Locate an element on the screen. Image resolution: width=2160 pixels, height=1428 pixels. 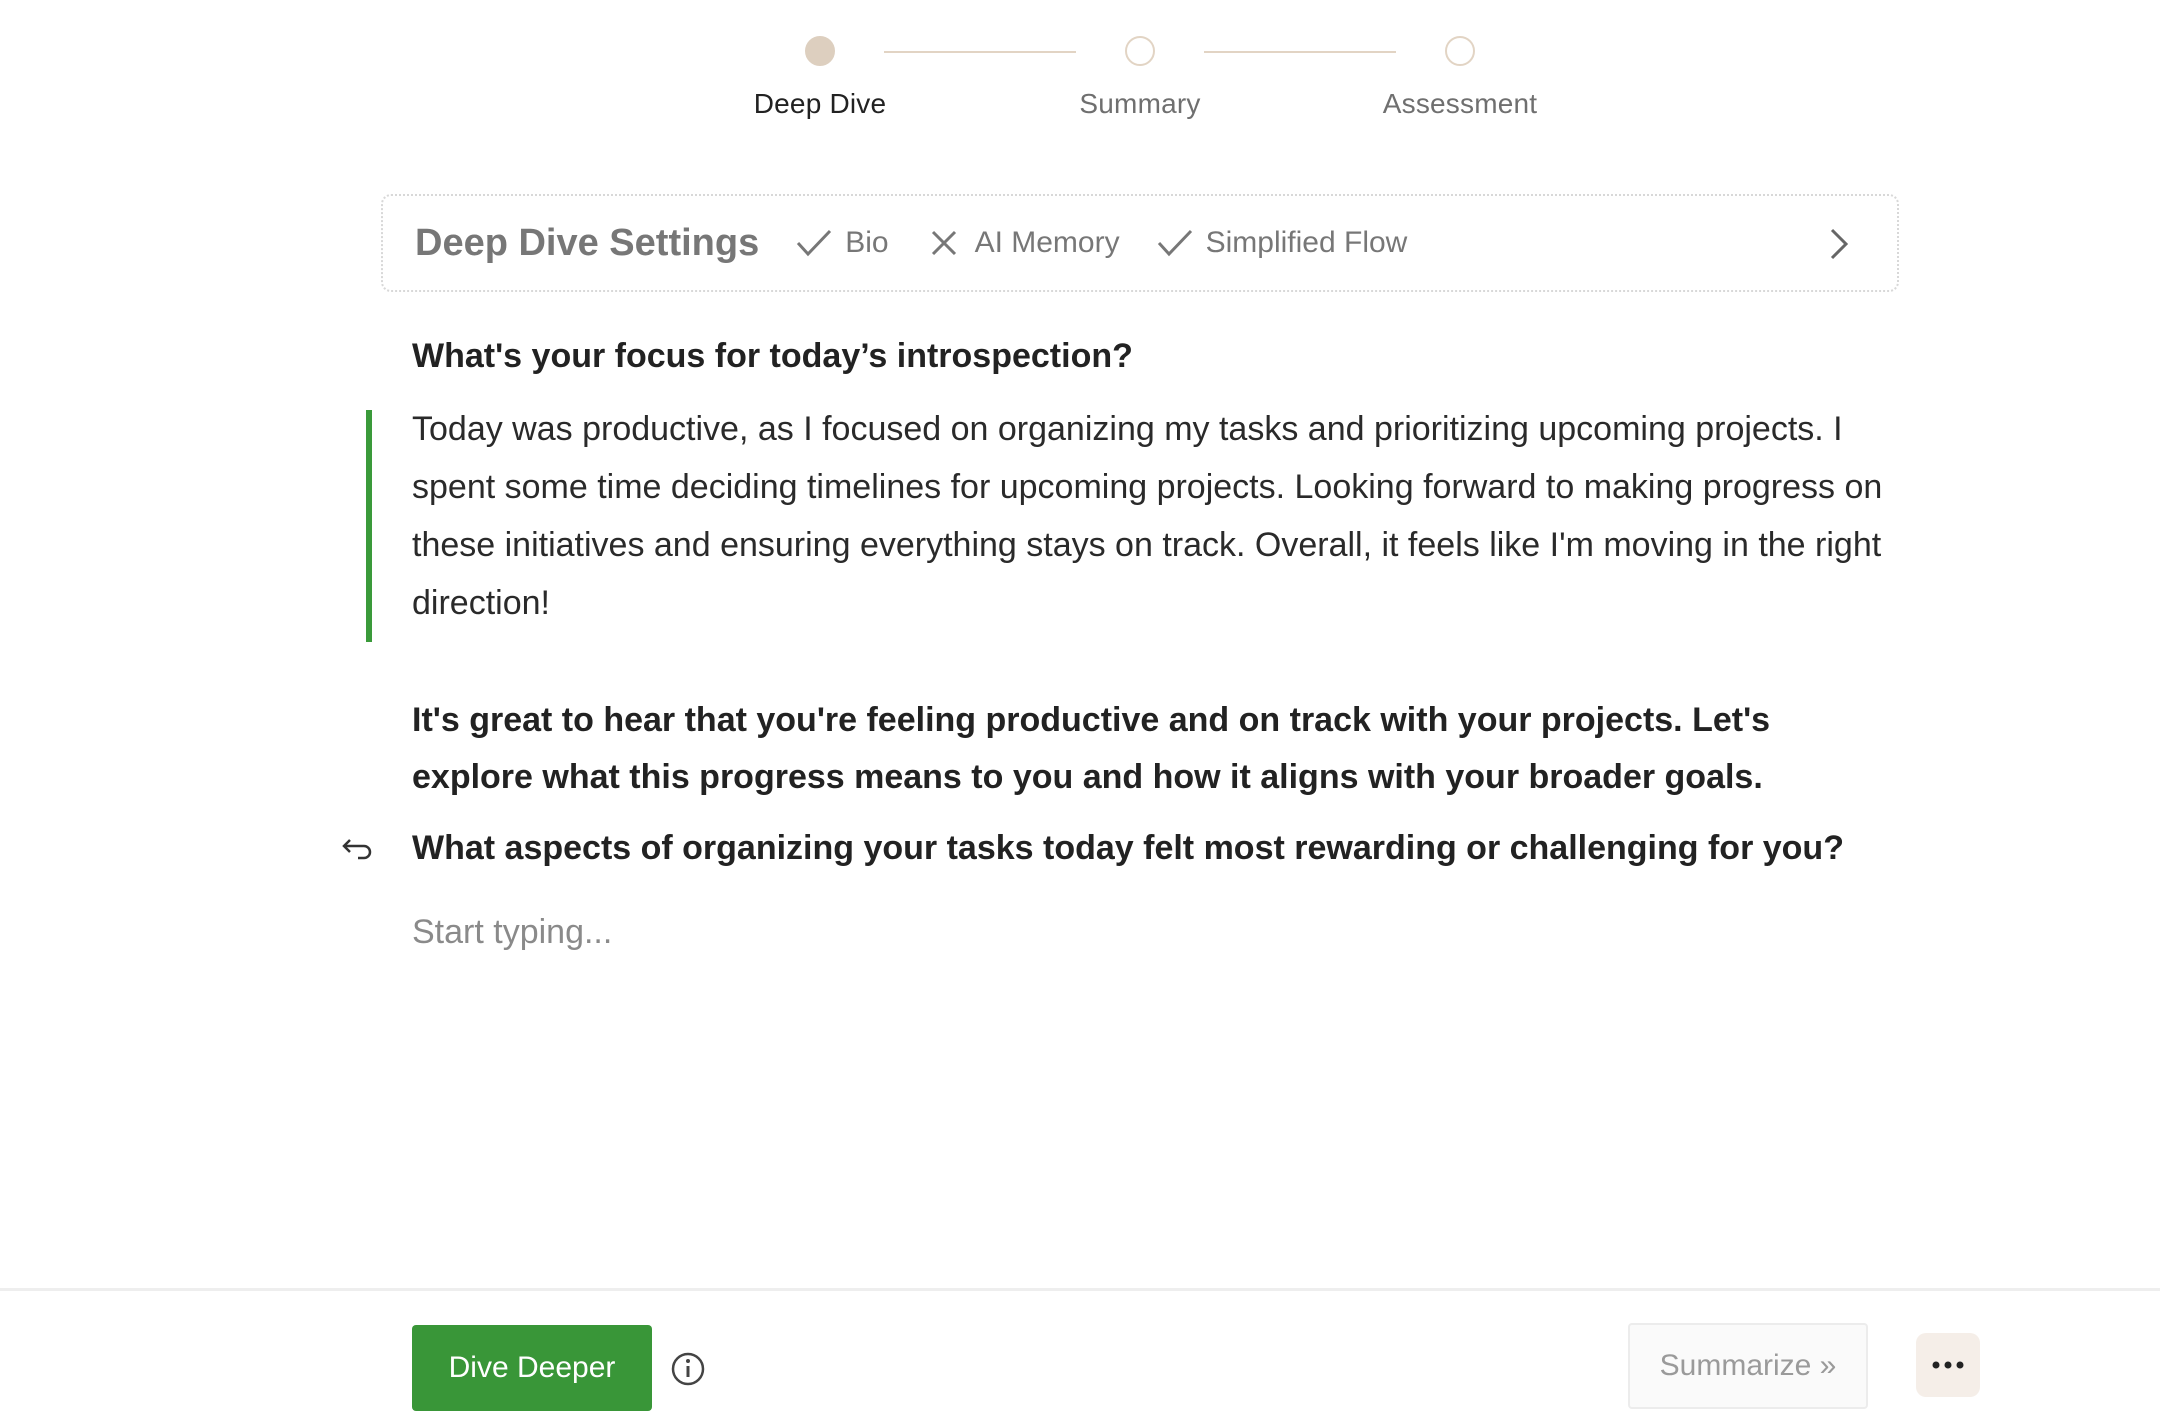
setting-label: Simplified Flow is located at coordinates (1306, 242).